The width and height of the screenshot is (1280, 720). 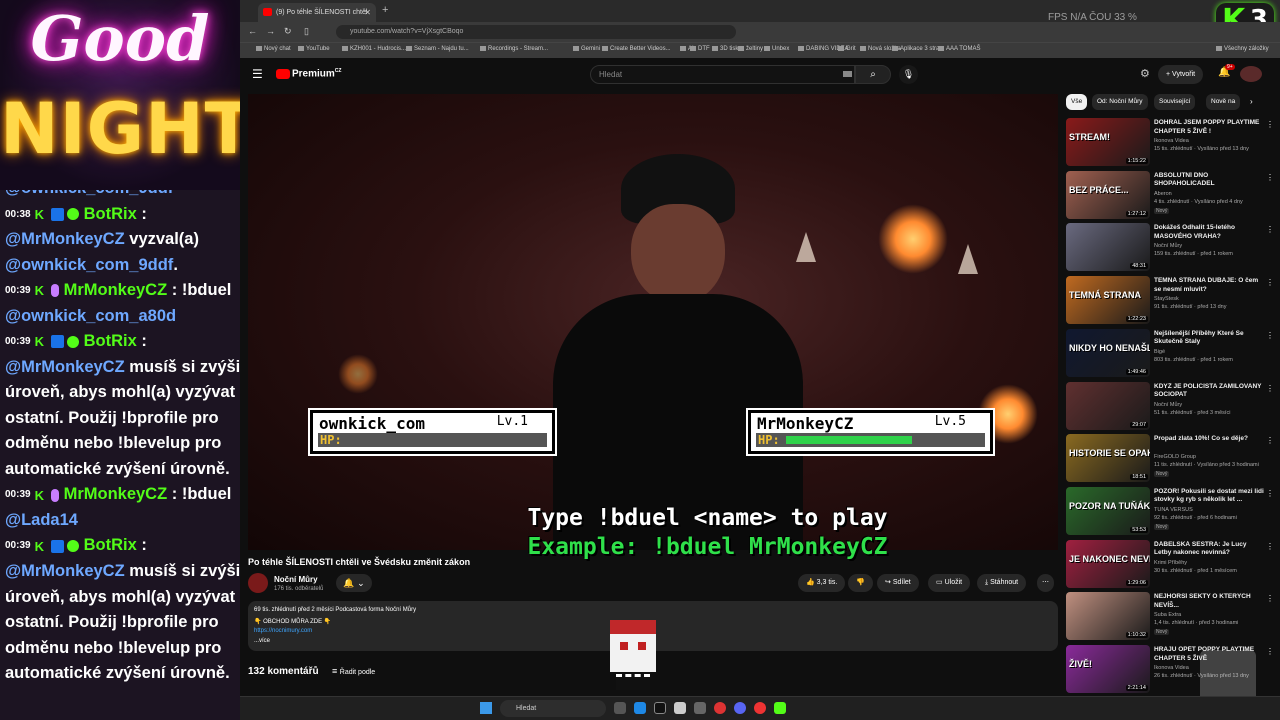 I want to click on close-icon: ✕, so click(x=367, y=12).